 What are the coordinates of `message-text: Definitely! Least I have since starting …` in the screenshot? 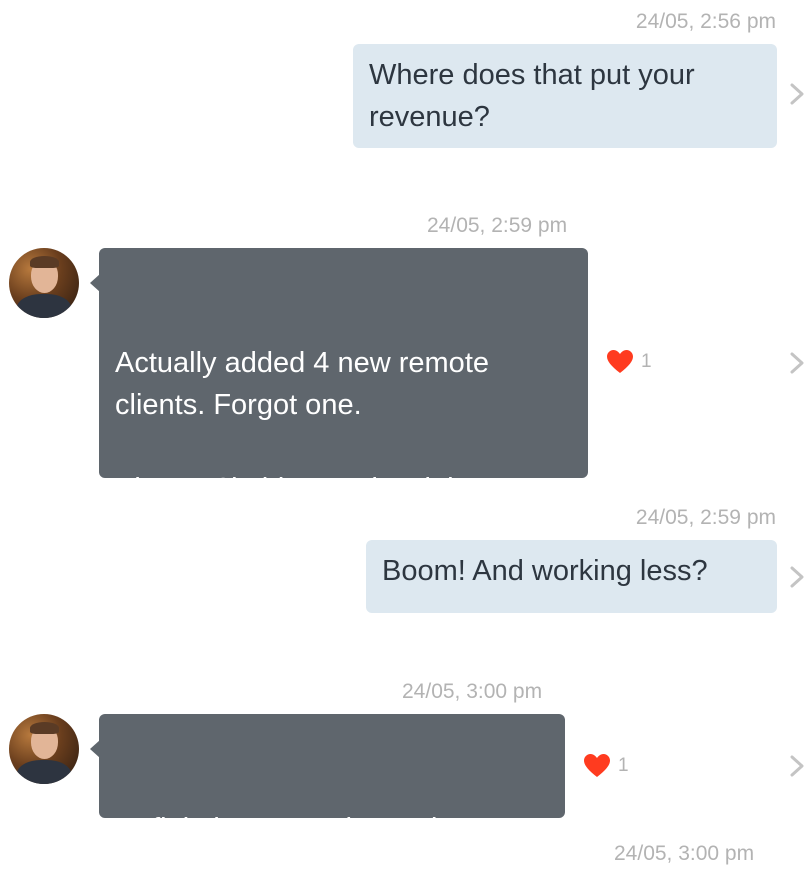 It's located at (300, 850).